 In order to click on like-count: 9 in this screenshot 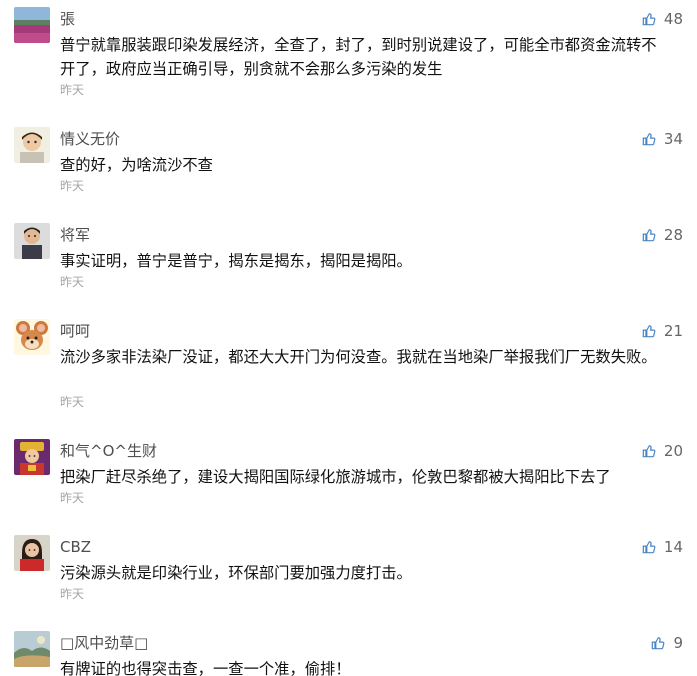, I will do `click(678, 643)`.